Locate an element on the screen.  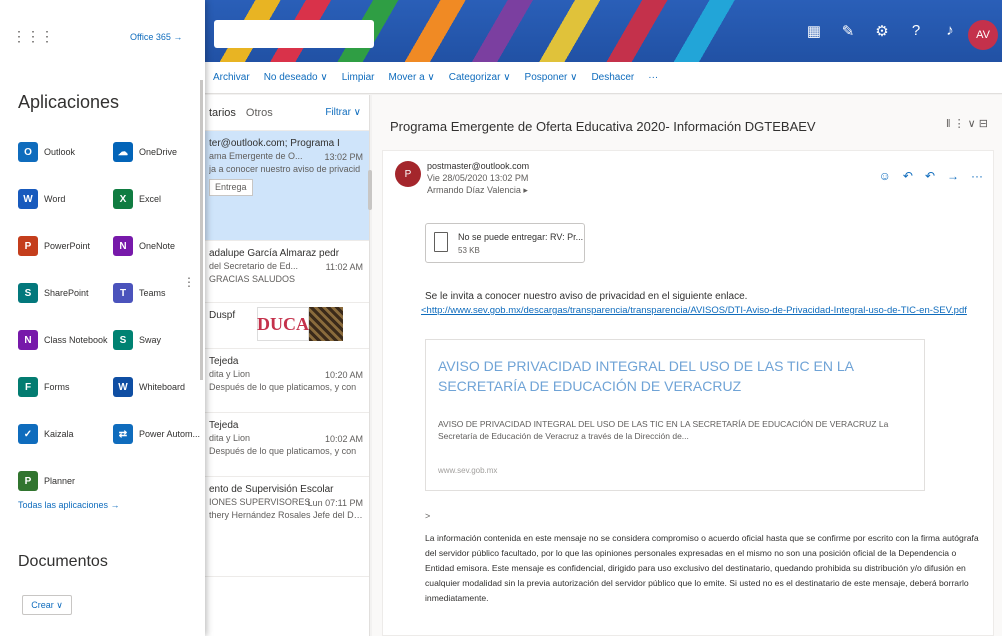
message-sender: adalupe García Almaraz pedr is located at coordinates (274, 253).